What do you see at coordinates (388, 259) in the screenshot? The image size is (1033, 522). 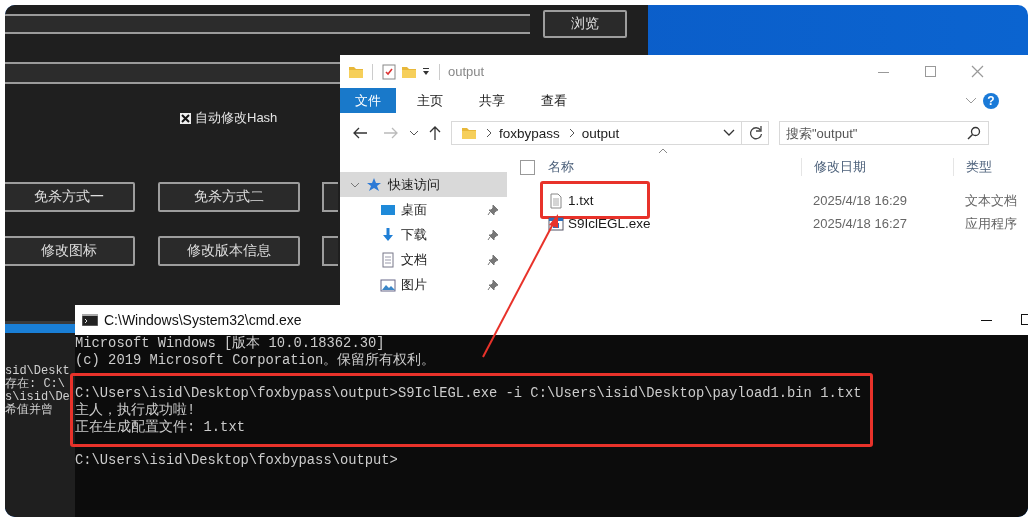 I see `document-icon` at bounding box center [388, 259].